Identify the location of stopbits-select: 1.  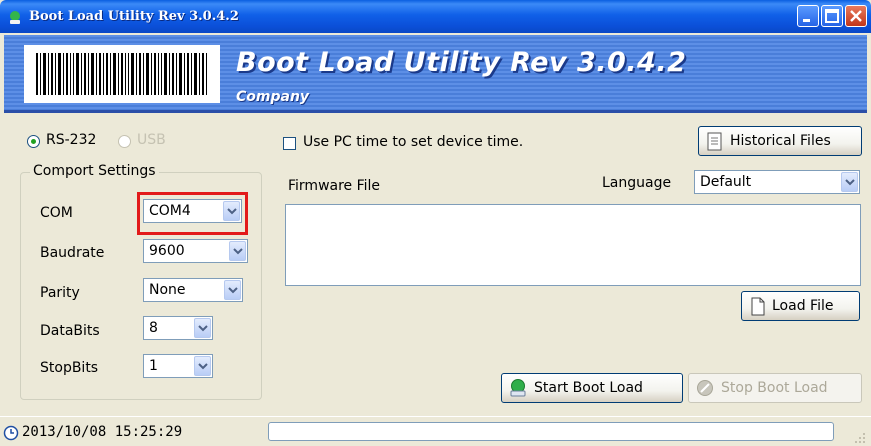
(178, 366).